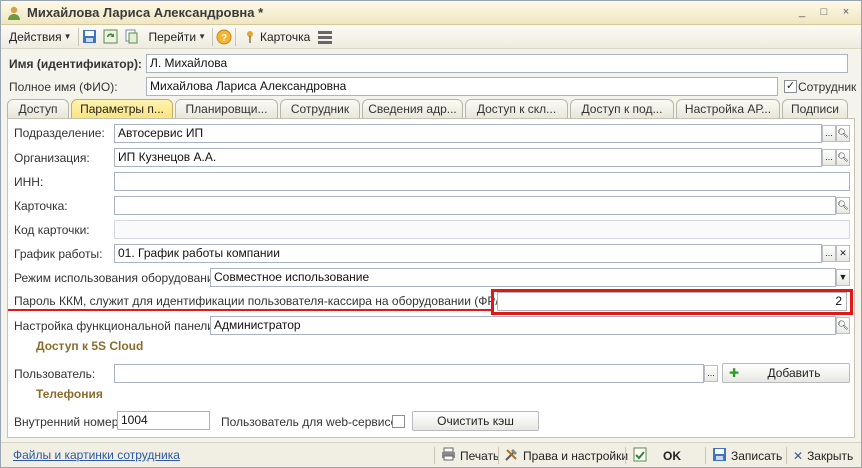 The image size is (862, 468). Describe the element at coordinates (41, 206) in the screenshot. I see `card-field-label: Карточка:` at that location.